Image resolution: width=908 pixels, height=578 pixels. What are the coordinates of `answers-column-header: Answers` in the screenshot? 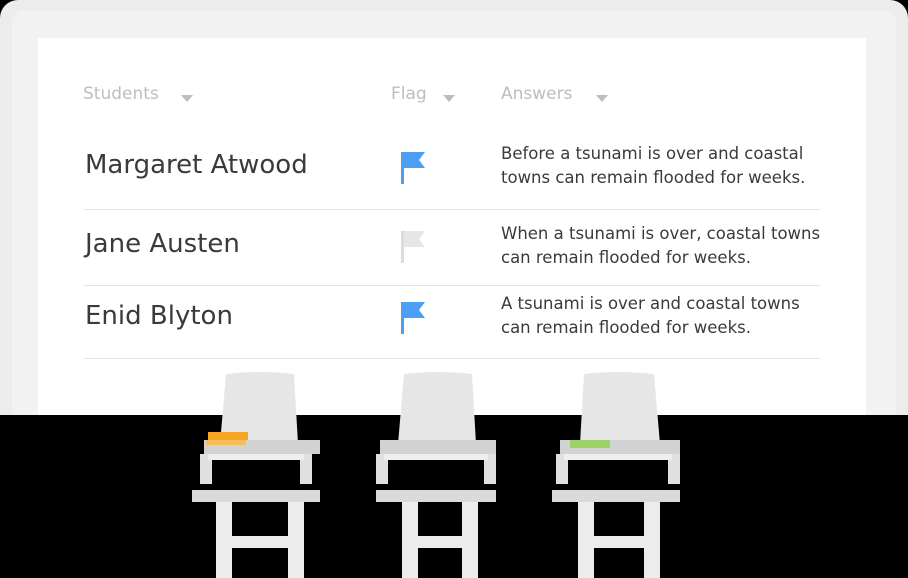 It's located at (555, 94).